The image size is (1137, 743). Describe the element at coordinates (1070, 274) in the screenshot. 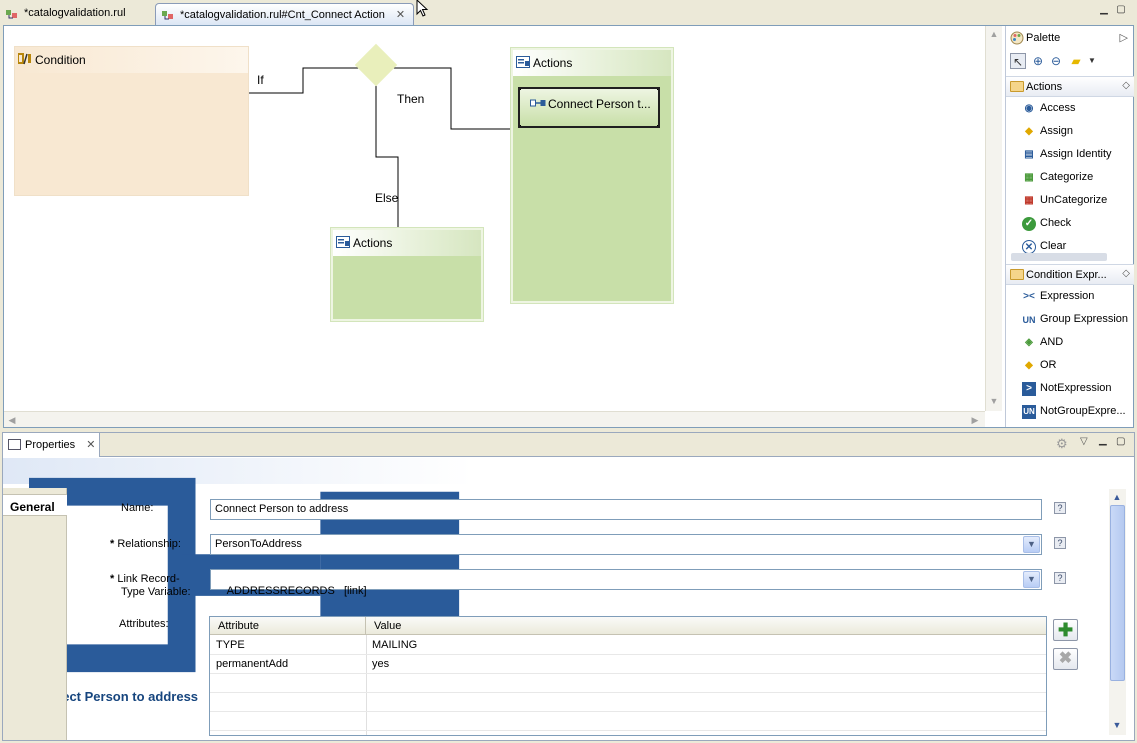

I see `condition-expressions-drawer: Condition Expr... ◇` at that location.